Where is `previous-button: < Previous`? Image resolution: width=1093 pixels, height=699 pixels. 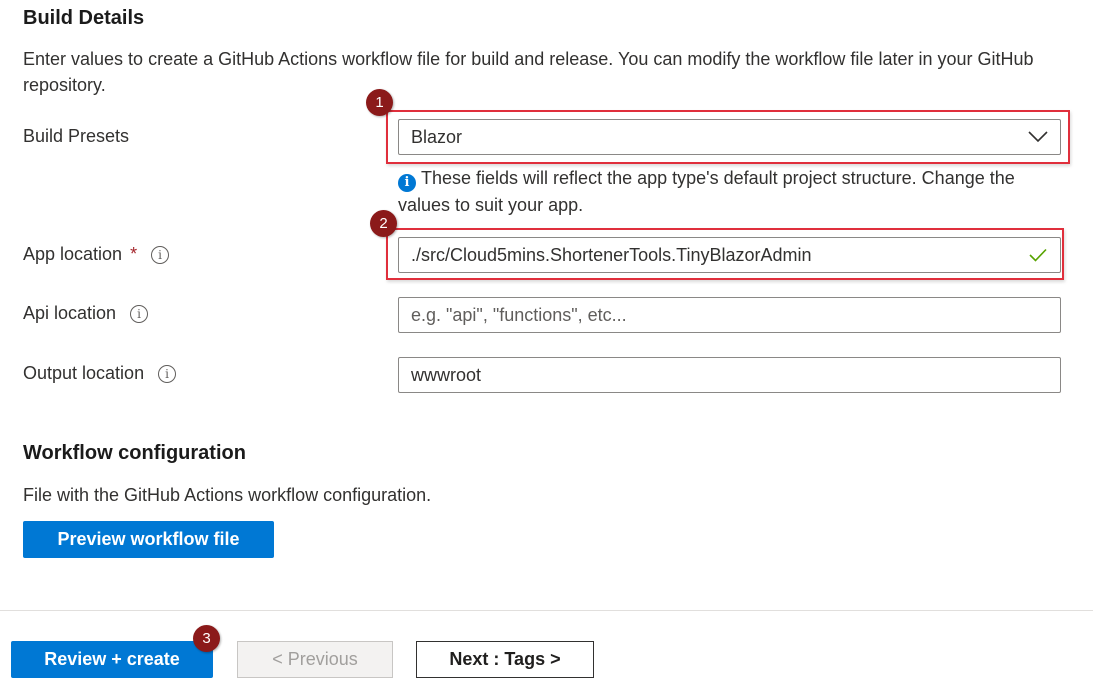
previous-button: < Previous is located at coordinates (315, 659).